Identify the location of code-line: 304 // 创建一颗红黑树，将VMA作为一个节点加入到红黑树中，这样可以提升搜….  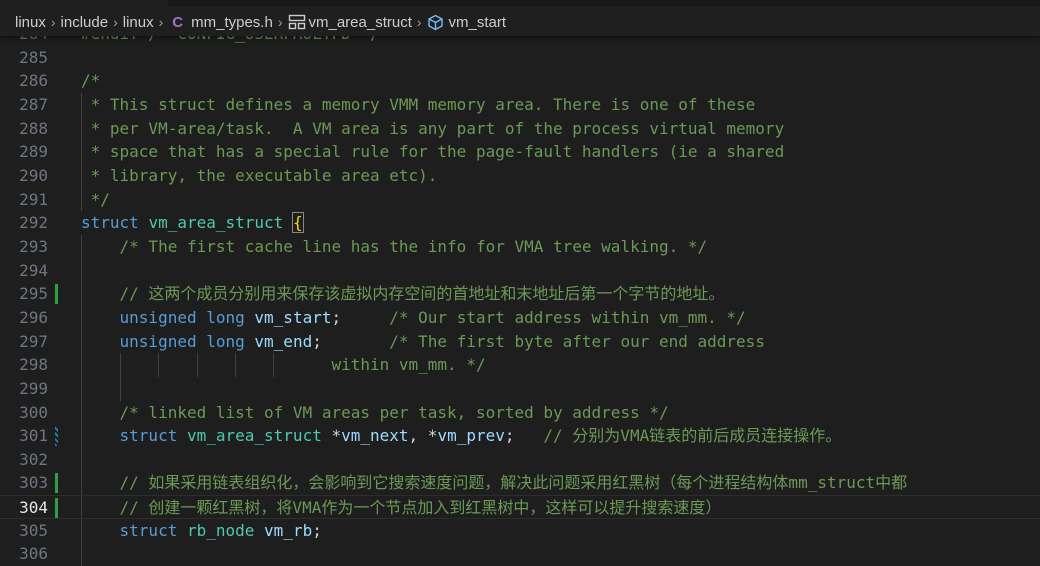
(520, 507).